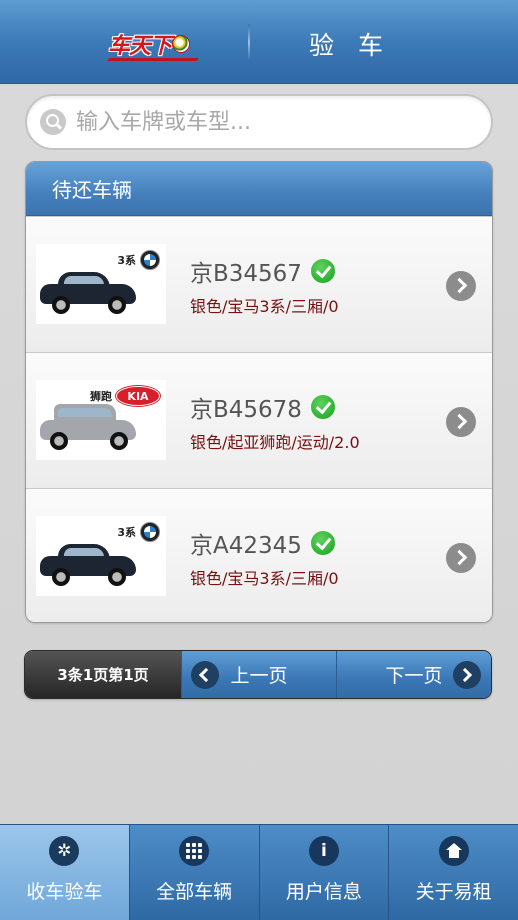 The width and height of the screenshot is (518, 920). What do you see at coordinates (246, 274) in the screenshot?
I see `plate-text: 京B34567` at bounding box center [246, 274].